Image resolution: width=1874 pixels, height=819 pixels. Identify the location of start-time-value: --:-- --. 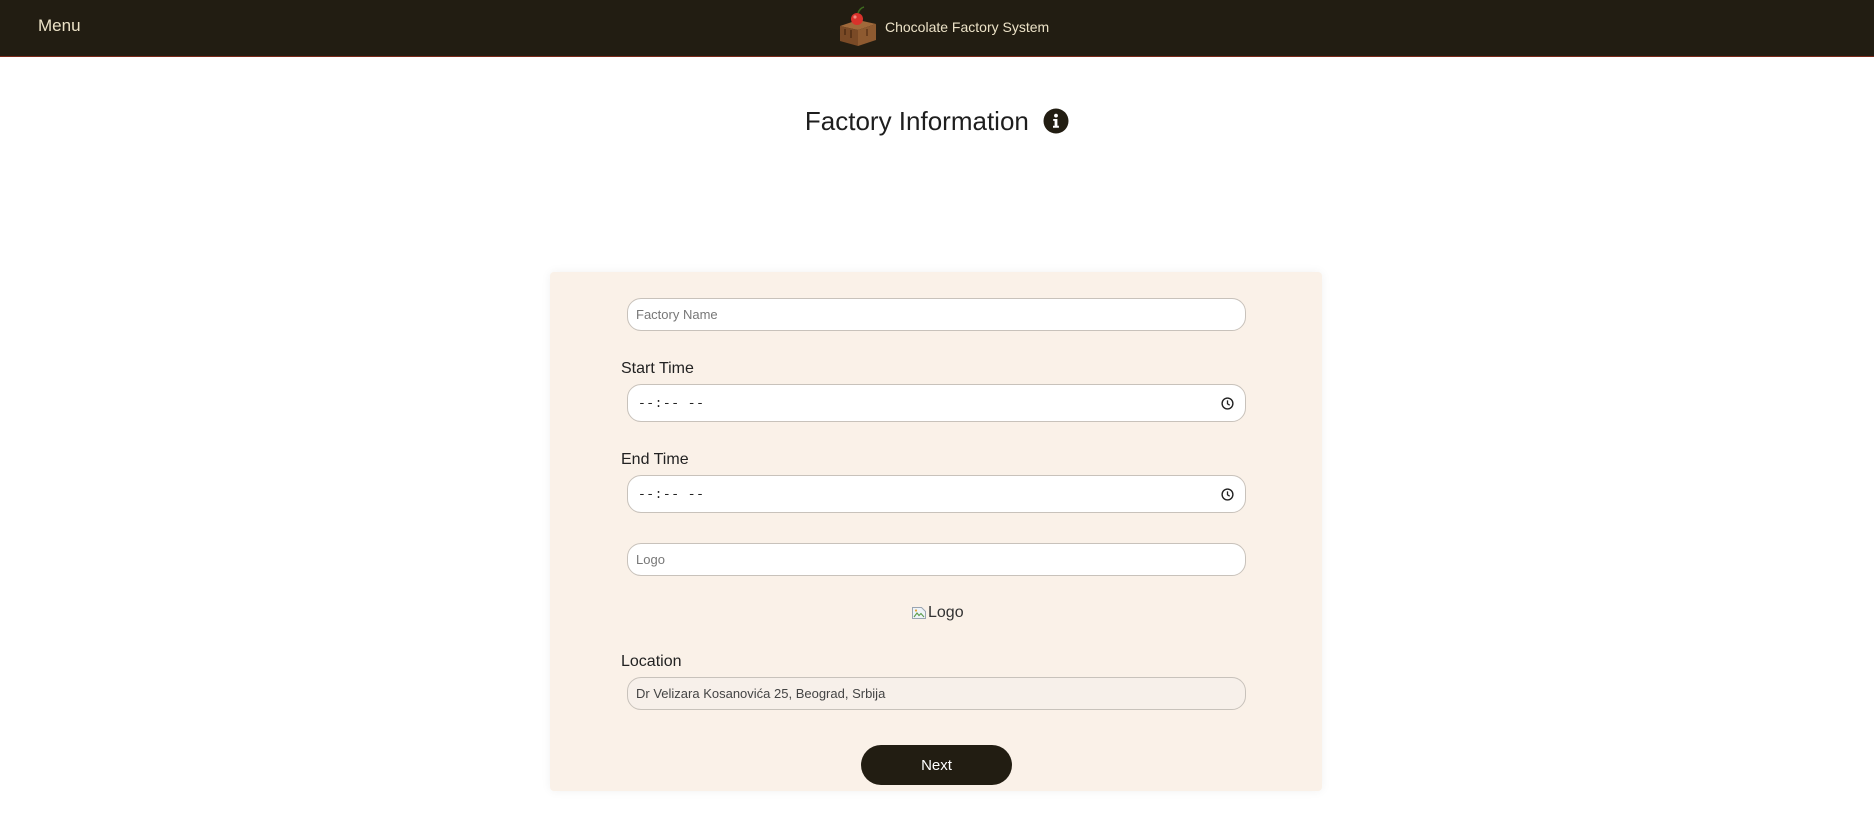
(671, 403).